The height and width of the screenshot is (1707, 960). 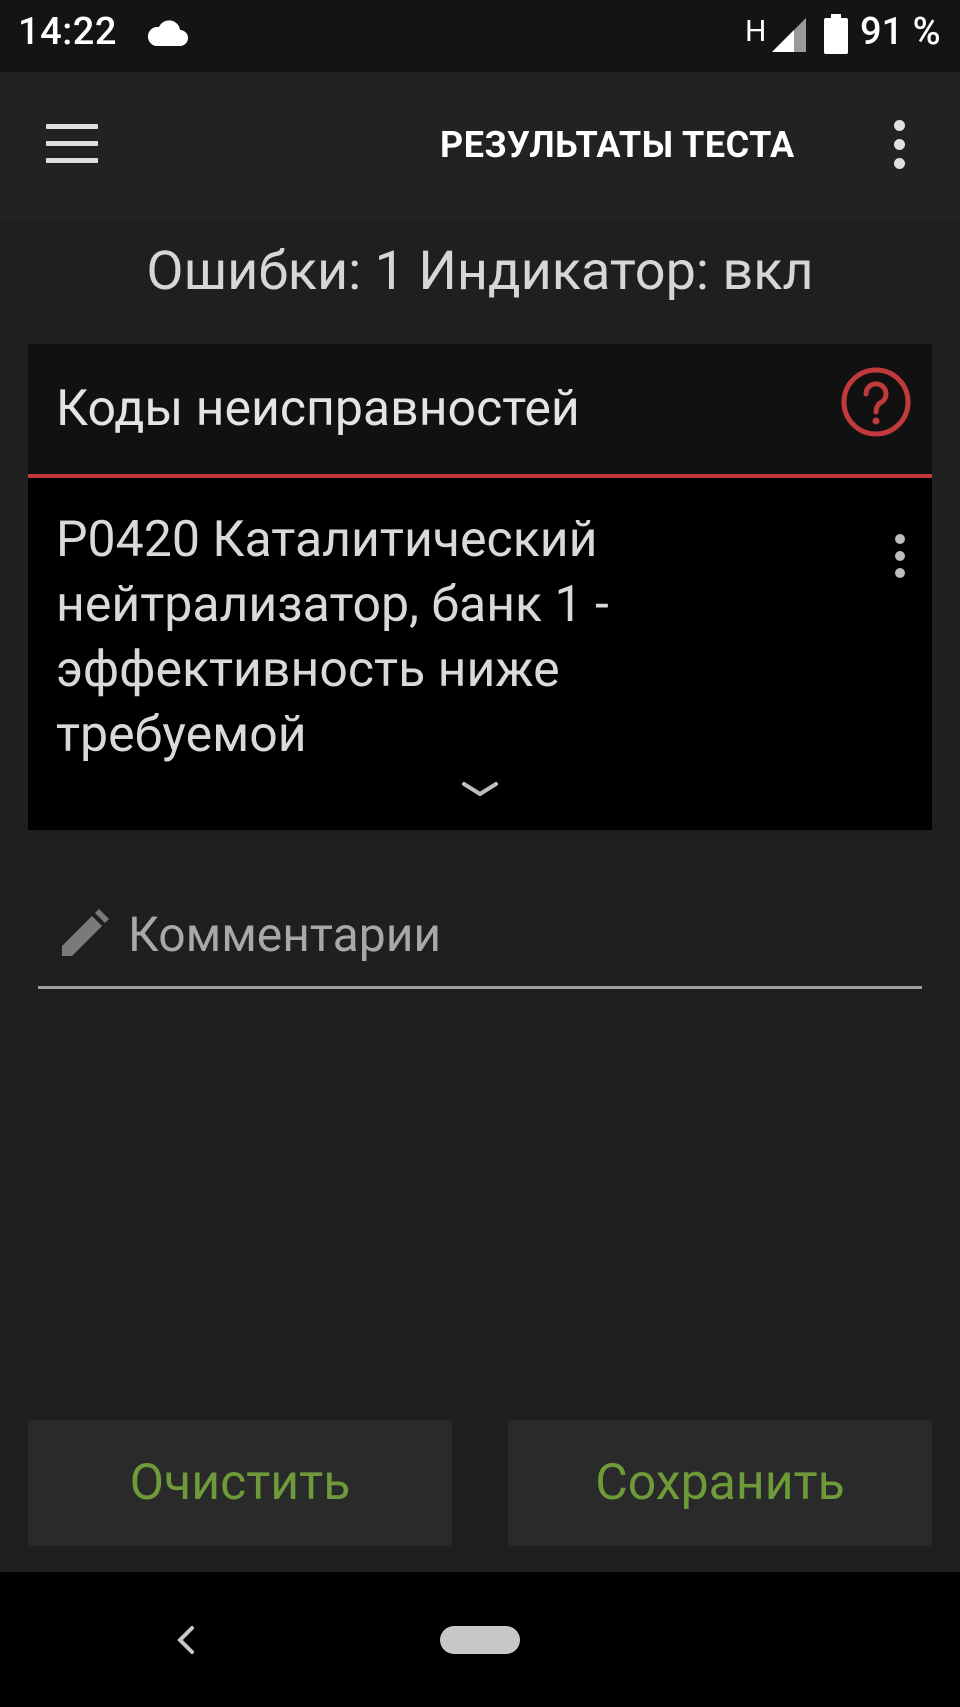 What do you see at coordinates (617, 145) in the screenshot?
I see `page-title: РЕЗУЛЬТАТЫ ТЕСТА` at bounding box center [617, 145].